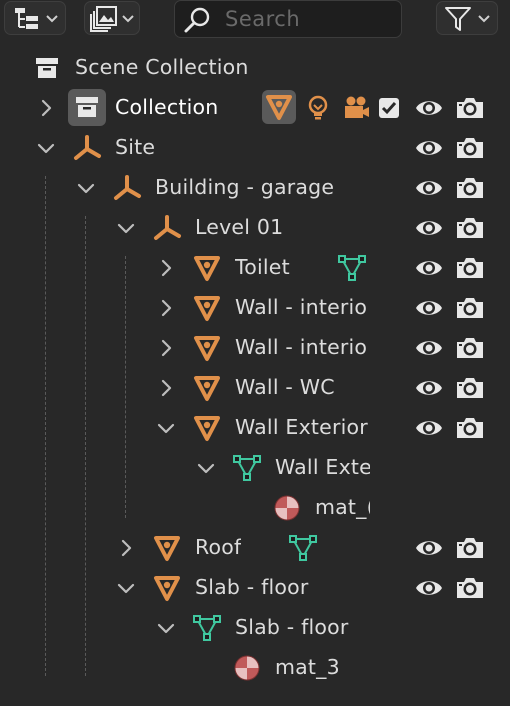  I want to click on funnel-icon, so click(458, 19).